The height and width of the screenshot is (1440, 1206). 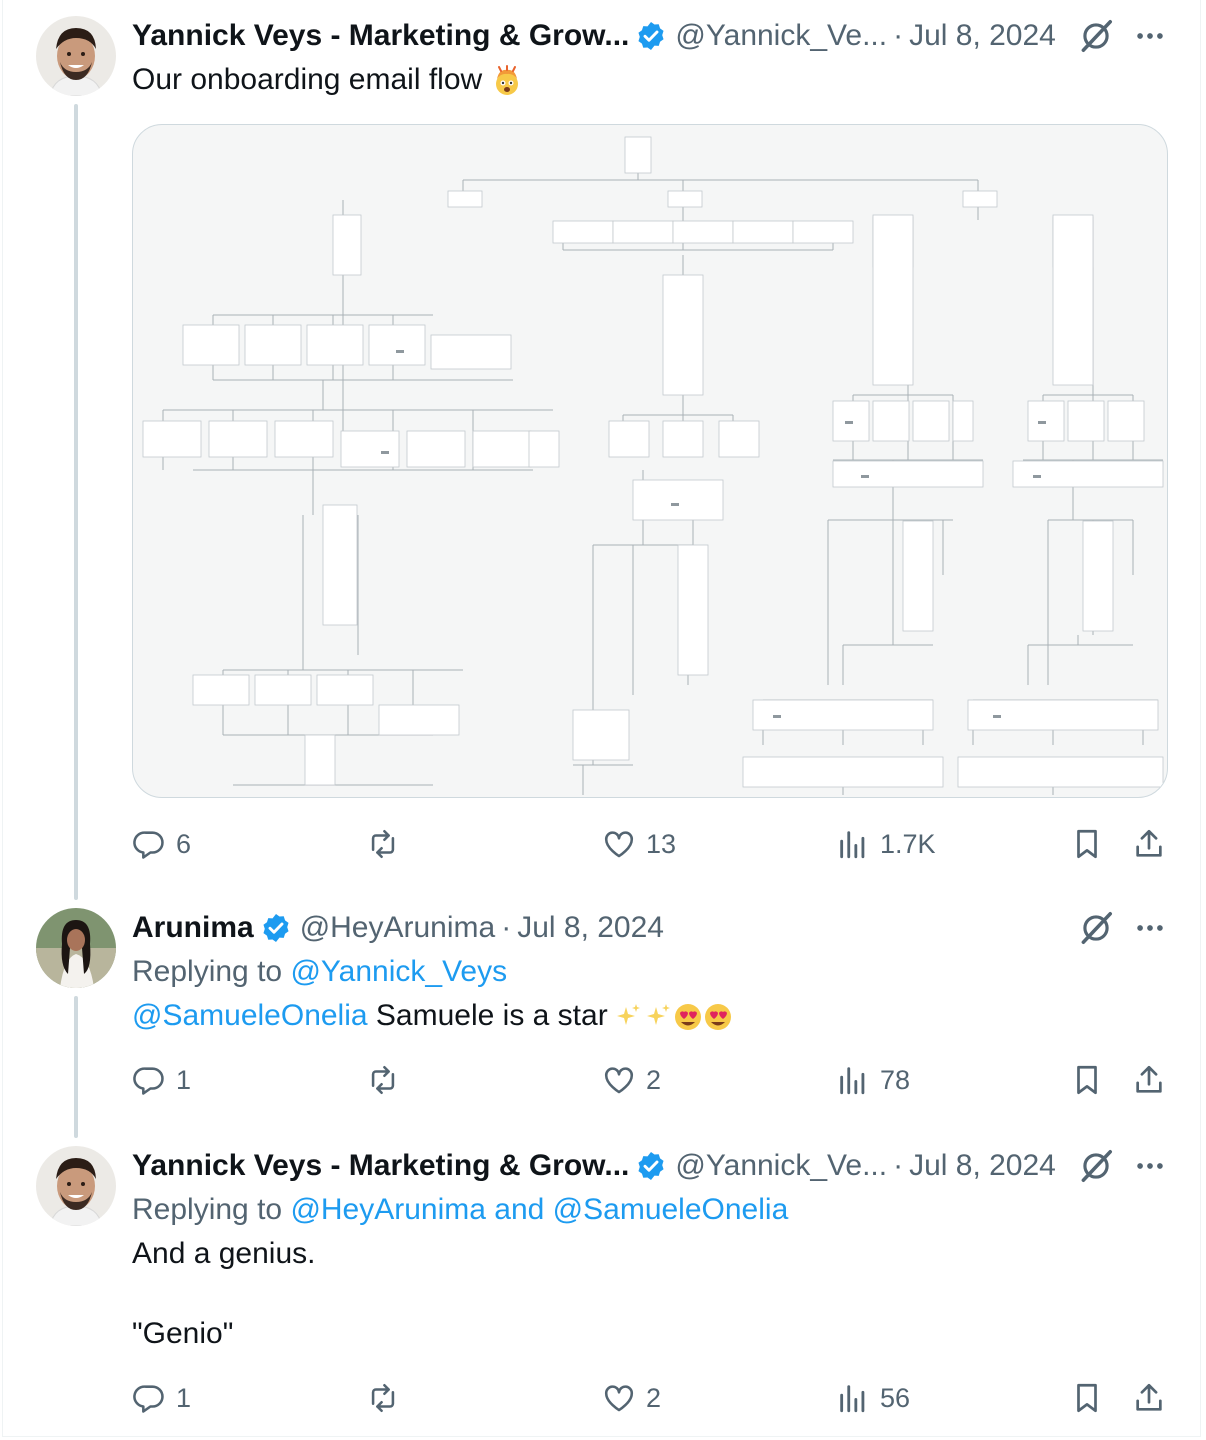 I want to click on post-actions: 6 13 1.7K, so click(x=652, y=844).